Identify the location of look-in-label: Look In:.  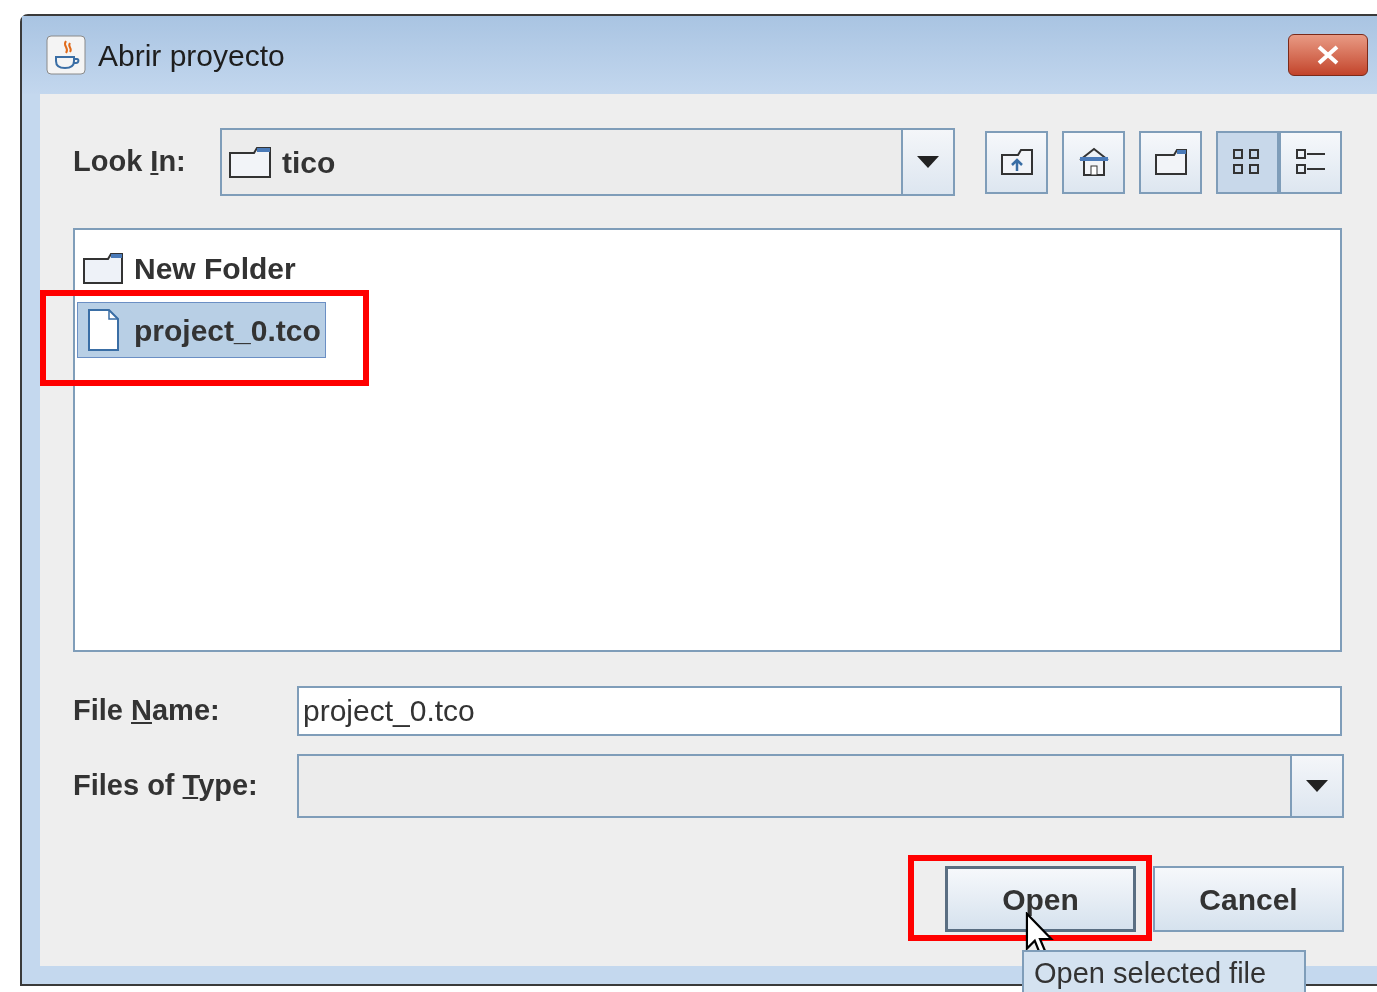
(130, 162).